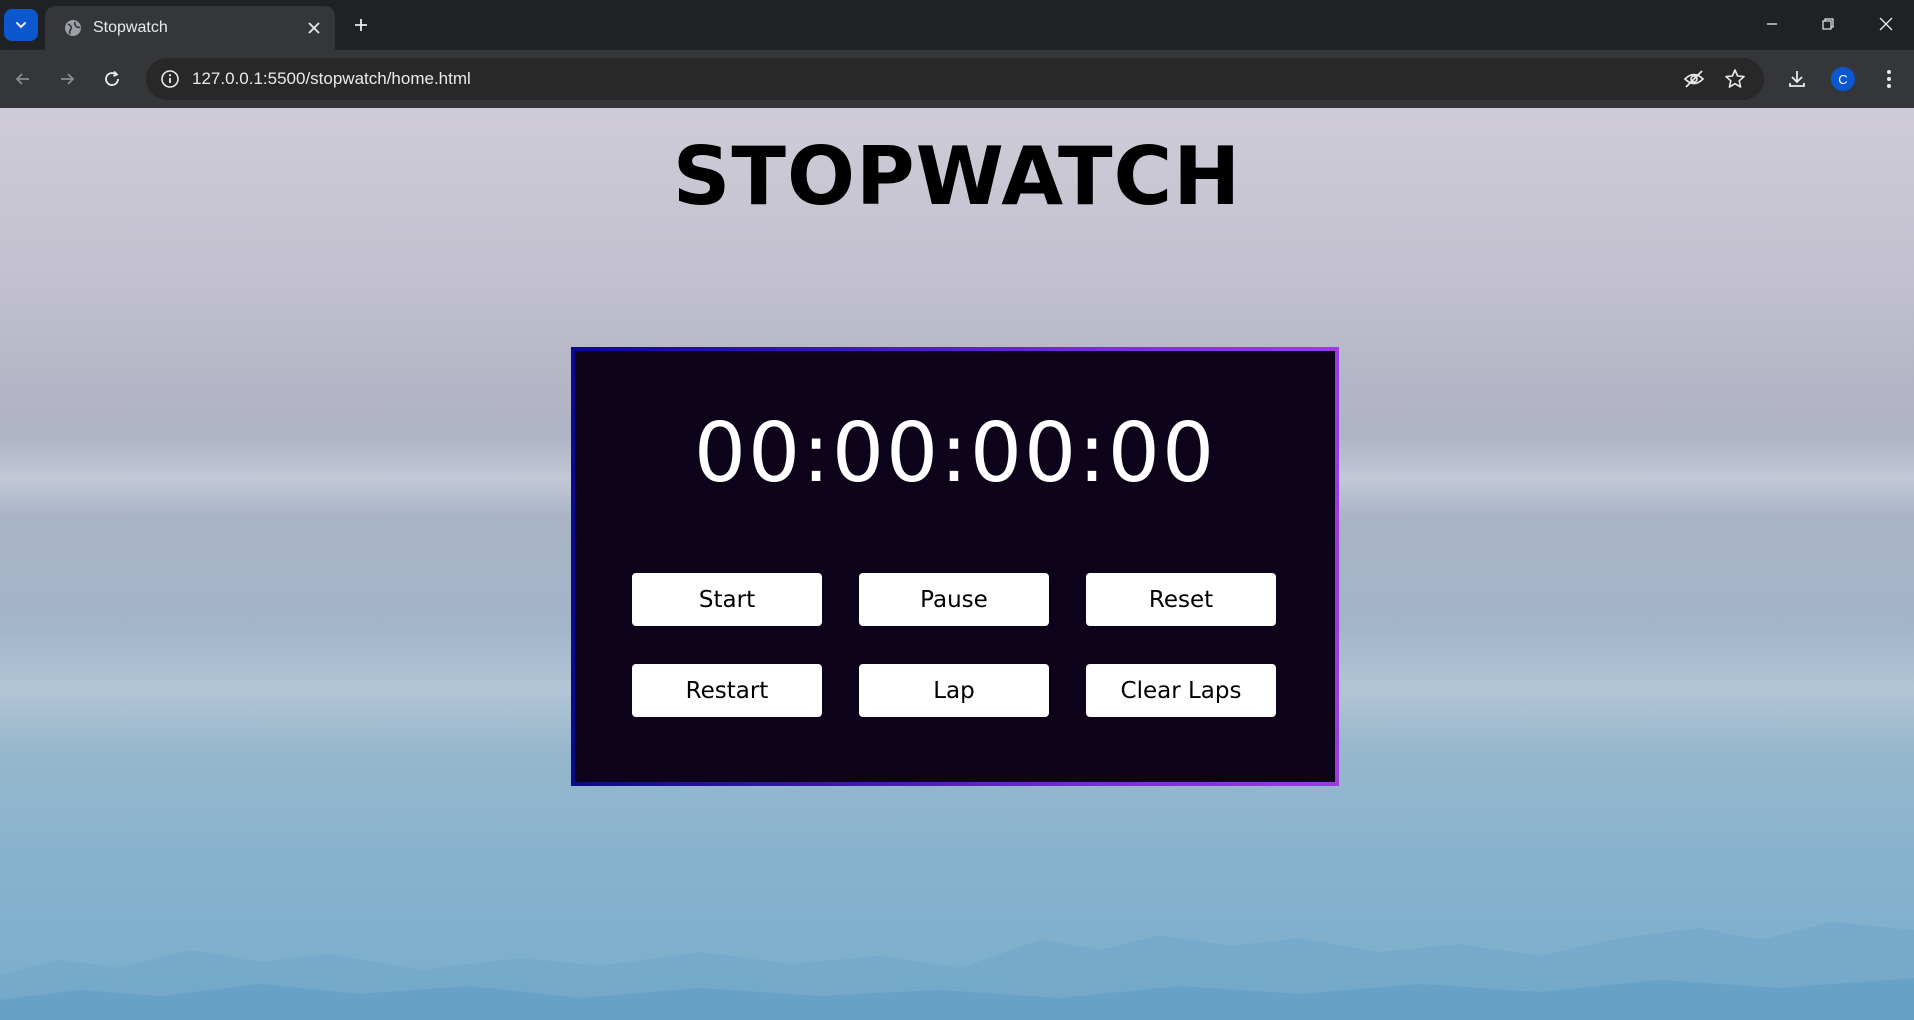  I want to click on eye-off-icon, so click(1694, 79).